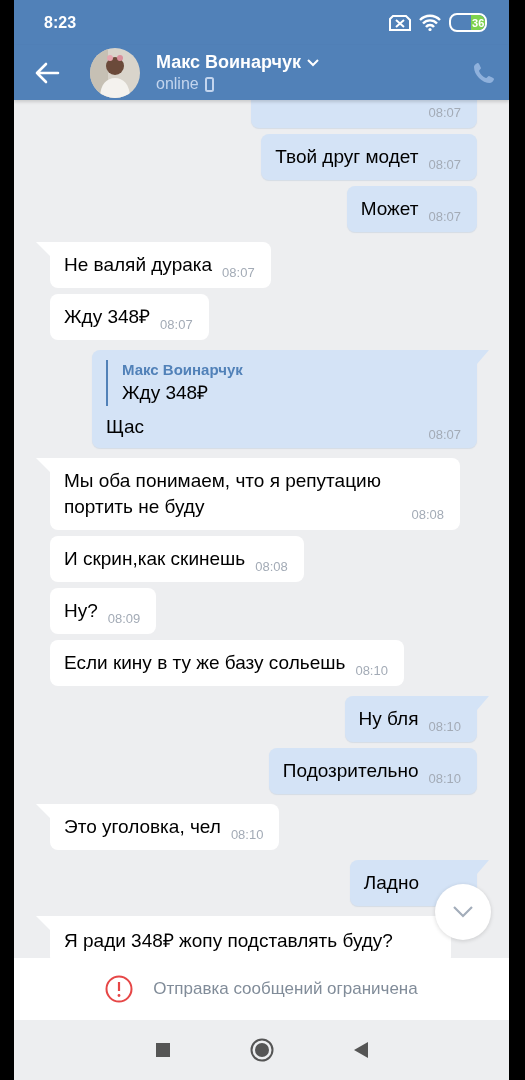  What do you see at coordinates (138, 265) in the screenshot?
I see `message-text: Не валяй дурака` at bounding box center [138, 265].